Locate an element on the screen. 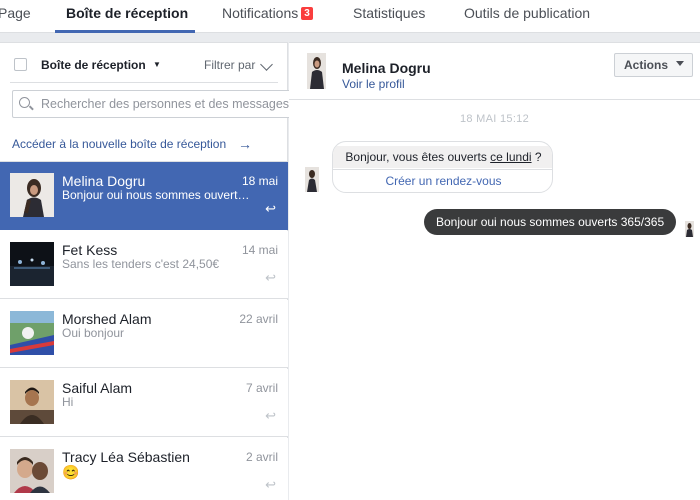 The image size is (700, 500). actions-button: Actions is located at coordinates (653, 65).